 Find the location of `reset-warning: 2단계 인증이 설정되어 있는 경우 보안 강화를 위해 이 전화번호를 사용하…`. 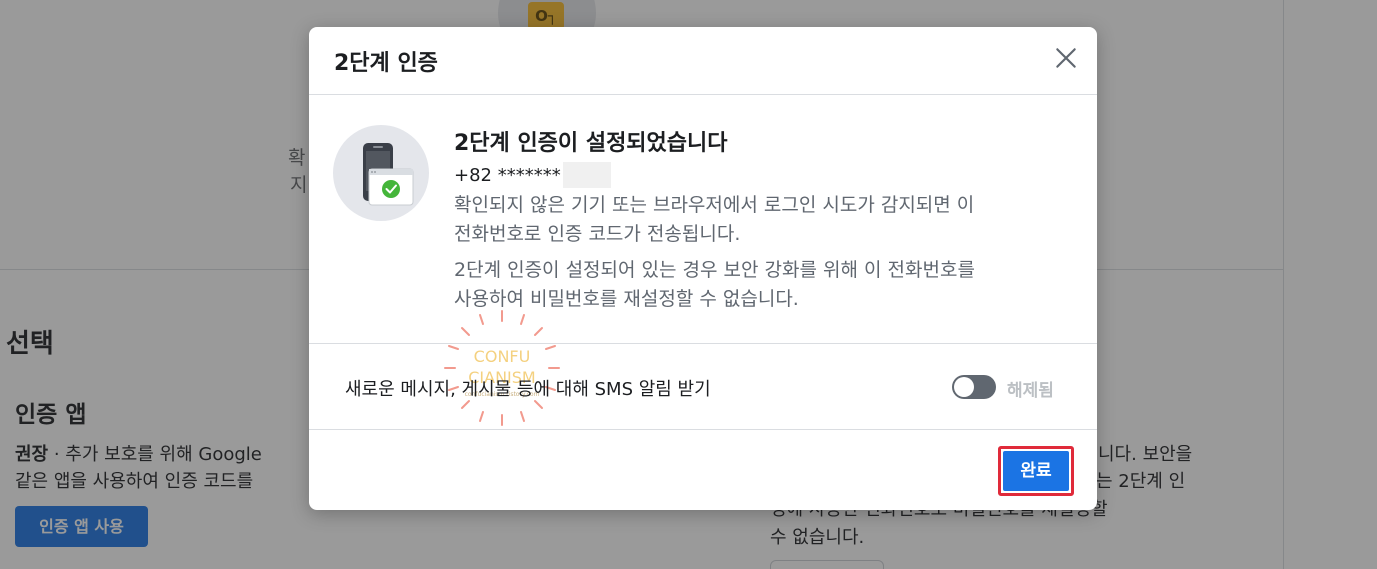

reset-warning: 2단계 인증이 설정되어 있는 경우 보안 강화를 위해 이 전화번호를 사용하… is located at coordinates (764, 285).